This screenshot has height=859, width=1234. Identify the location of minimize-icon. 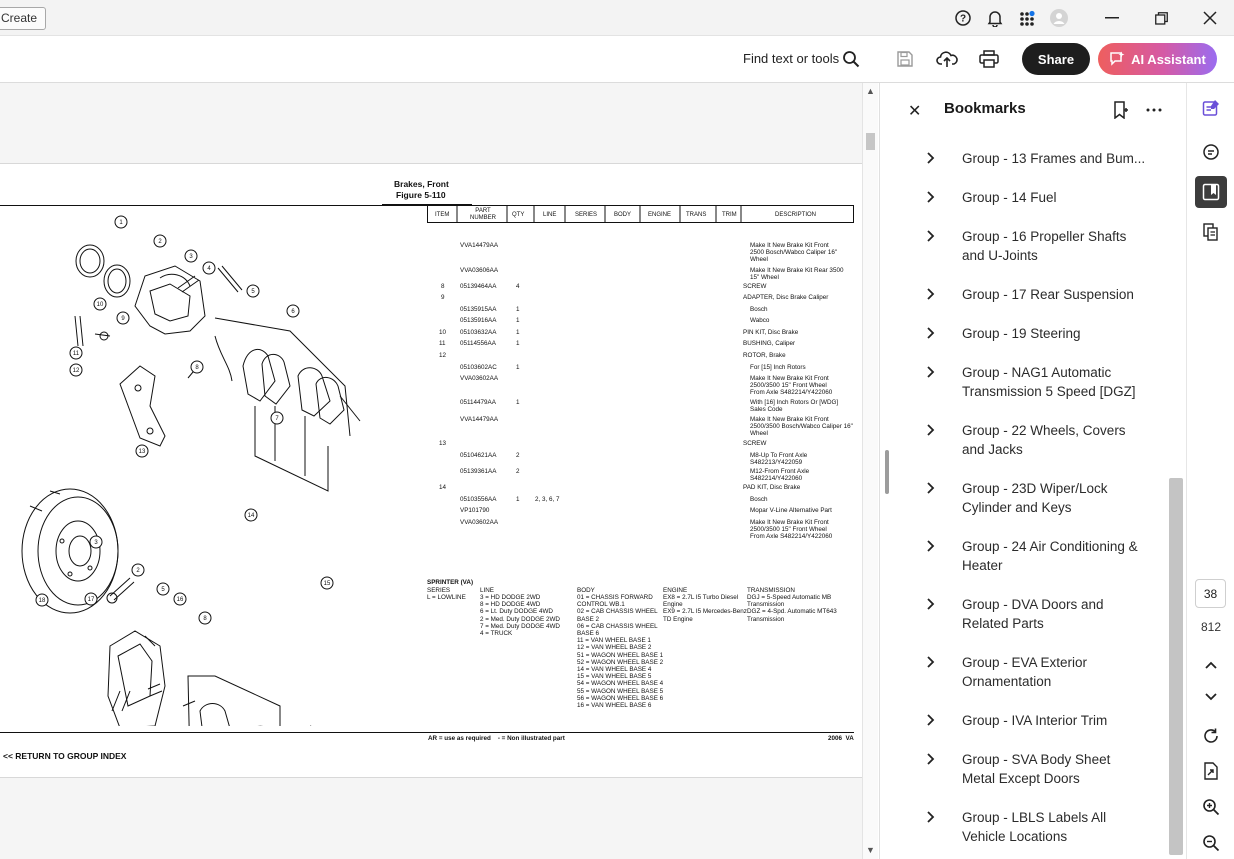
(1112, 18).